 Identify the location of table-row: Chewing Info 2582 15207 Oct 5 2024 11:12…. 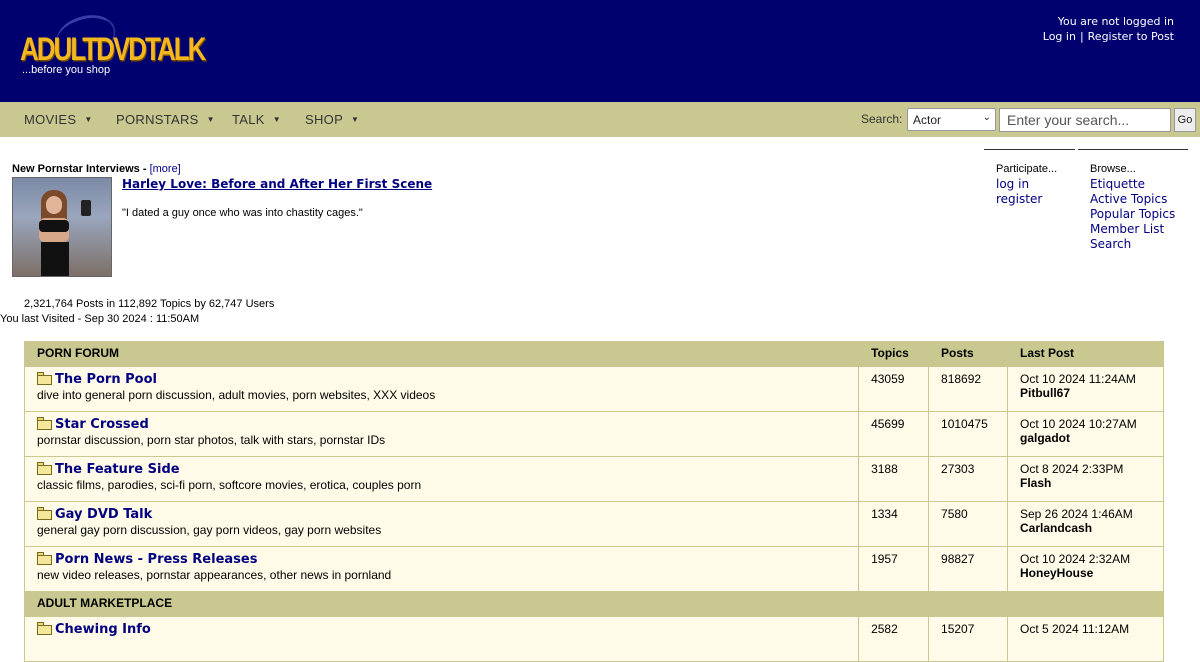
(593, 639).